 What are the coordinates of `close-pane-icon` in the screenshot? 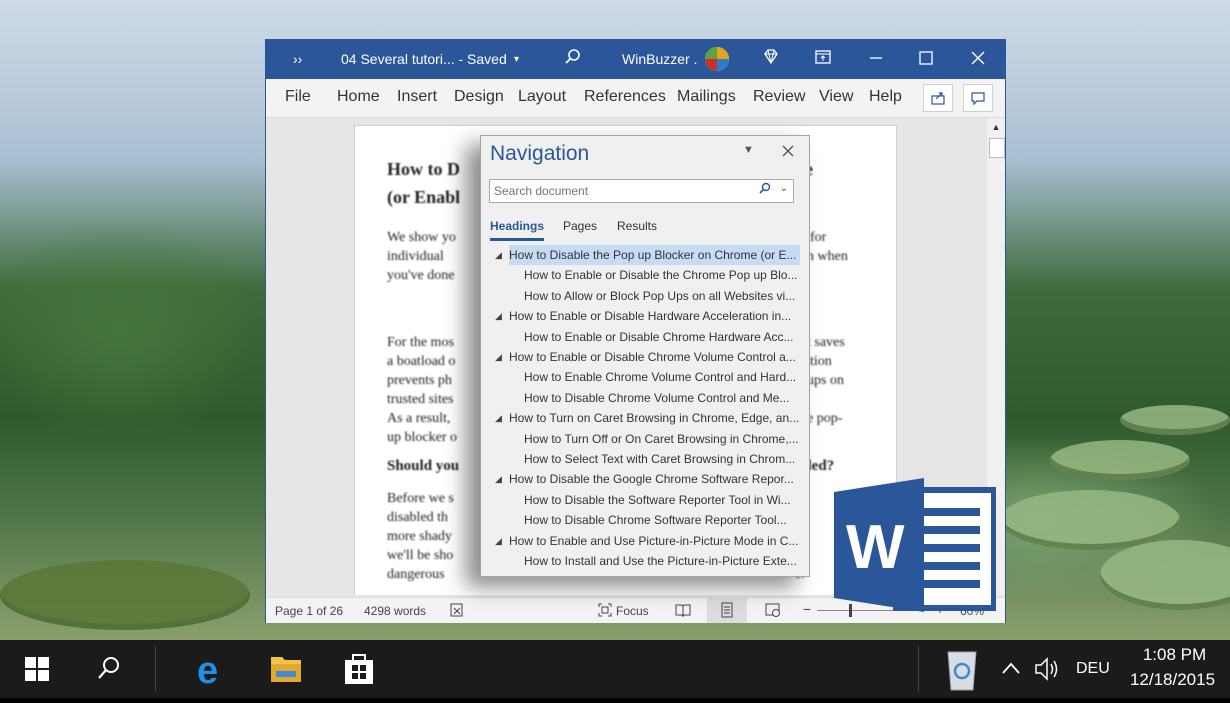 It's located at (788, 151).